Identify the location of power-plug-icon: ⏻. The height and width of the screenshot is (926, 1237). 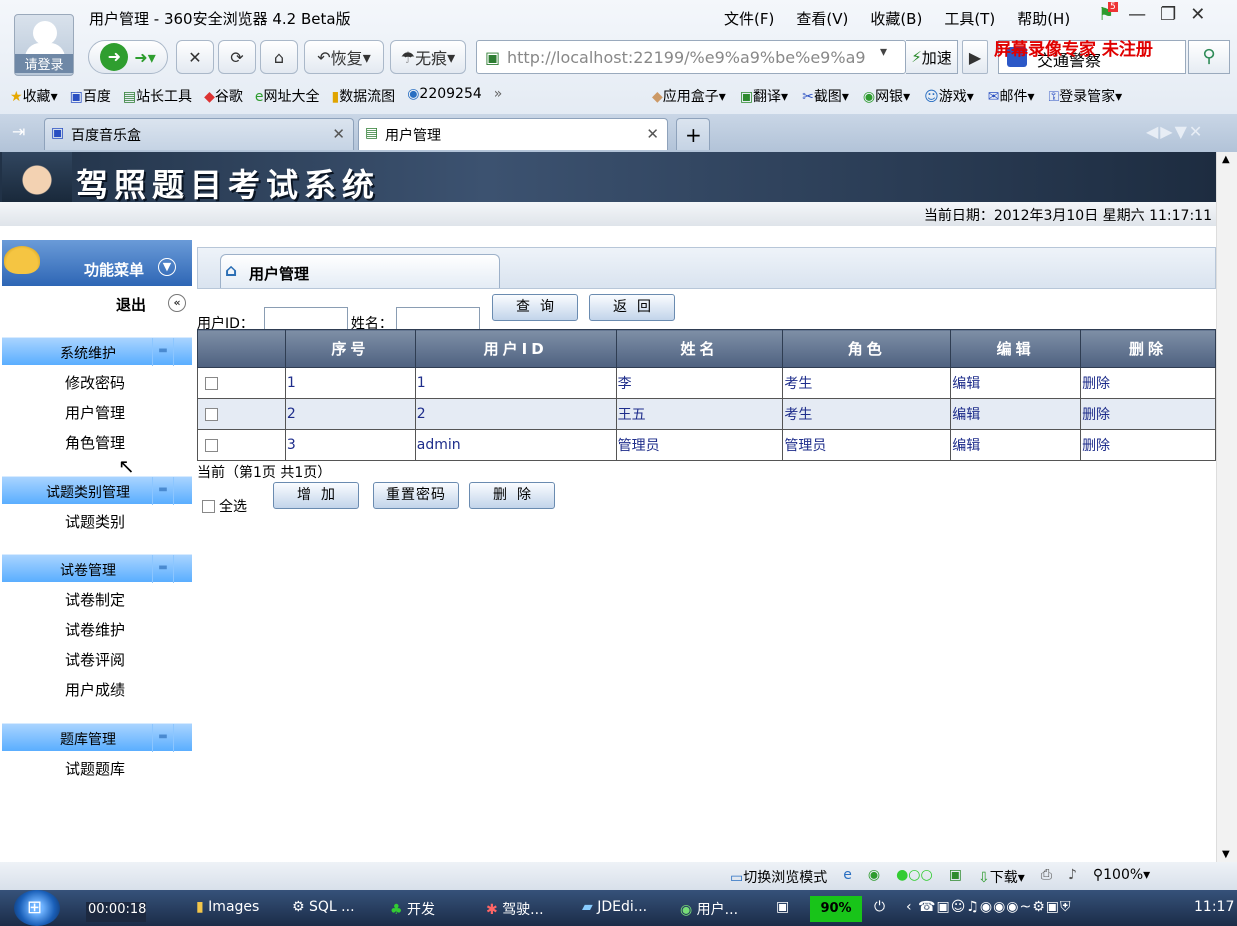
(879, 907).